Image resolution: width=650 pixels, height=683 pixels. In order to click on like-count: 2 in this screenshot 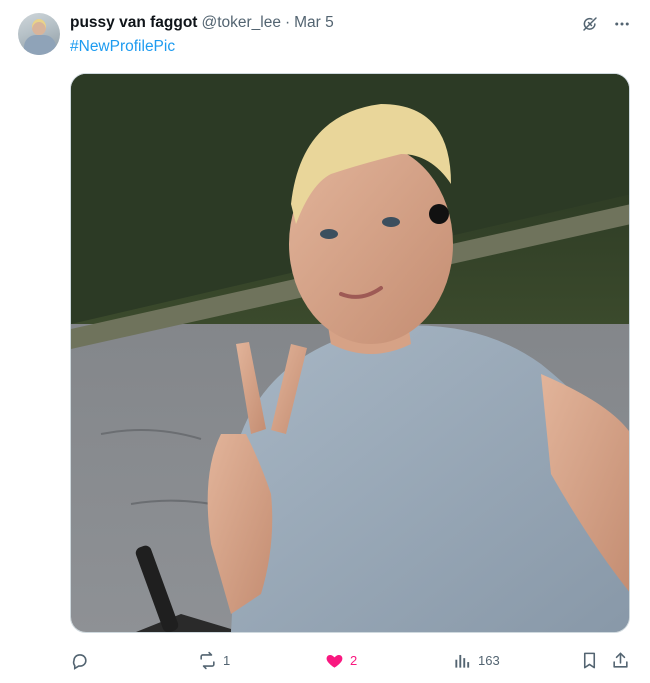, I will do `click(354, 660)`.